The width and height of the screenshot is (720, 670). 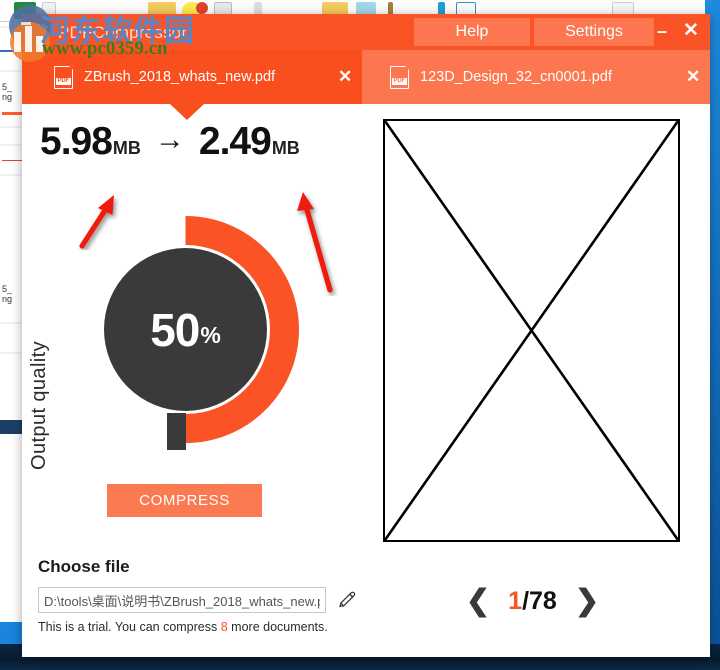 I want to click on active-tab-pointer, so click(x=187, y=112).